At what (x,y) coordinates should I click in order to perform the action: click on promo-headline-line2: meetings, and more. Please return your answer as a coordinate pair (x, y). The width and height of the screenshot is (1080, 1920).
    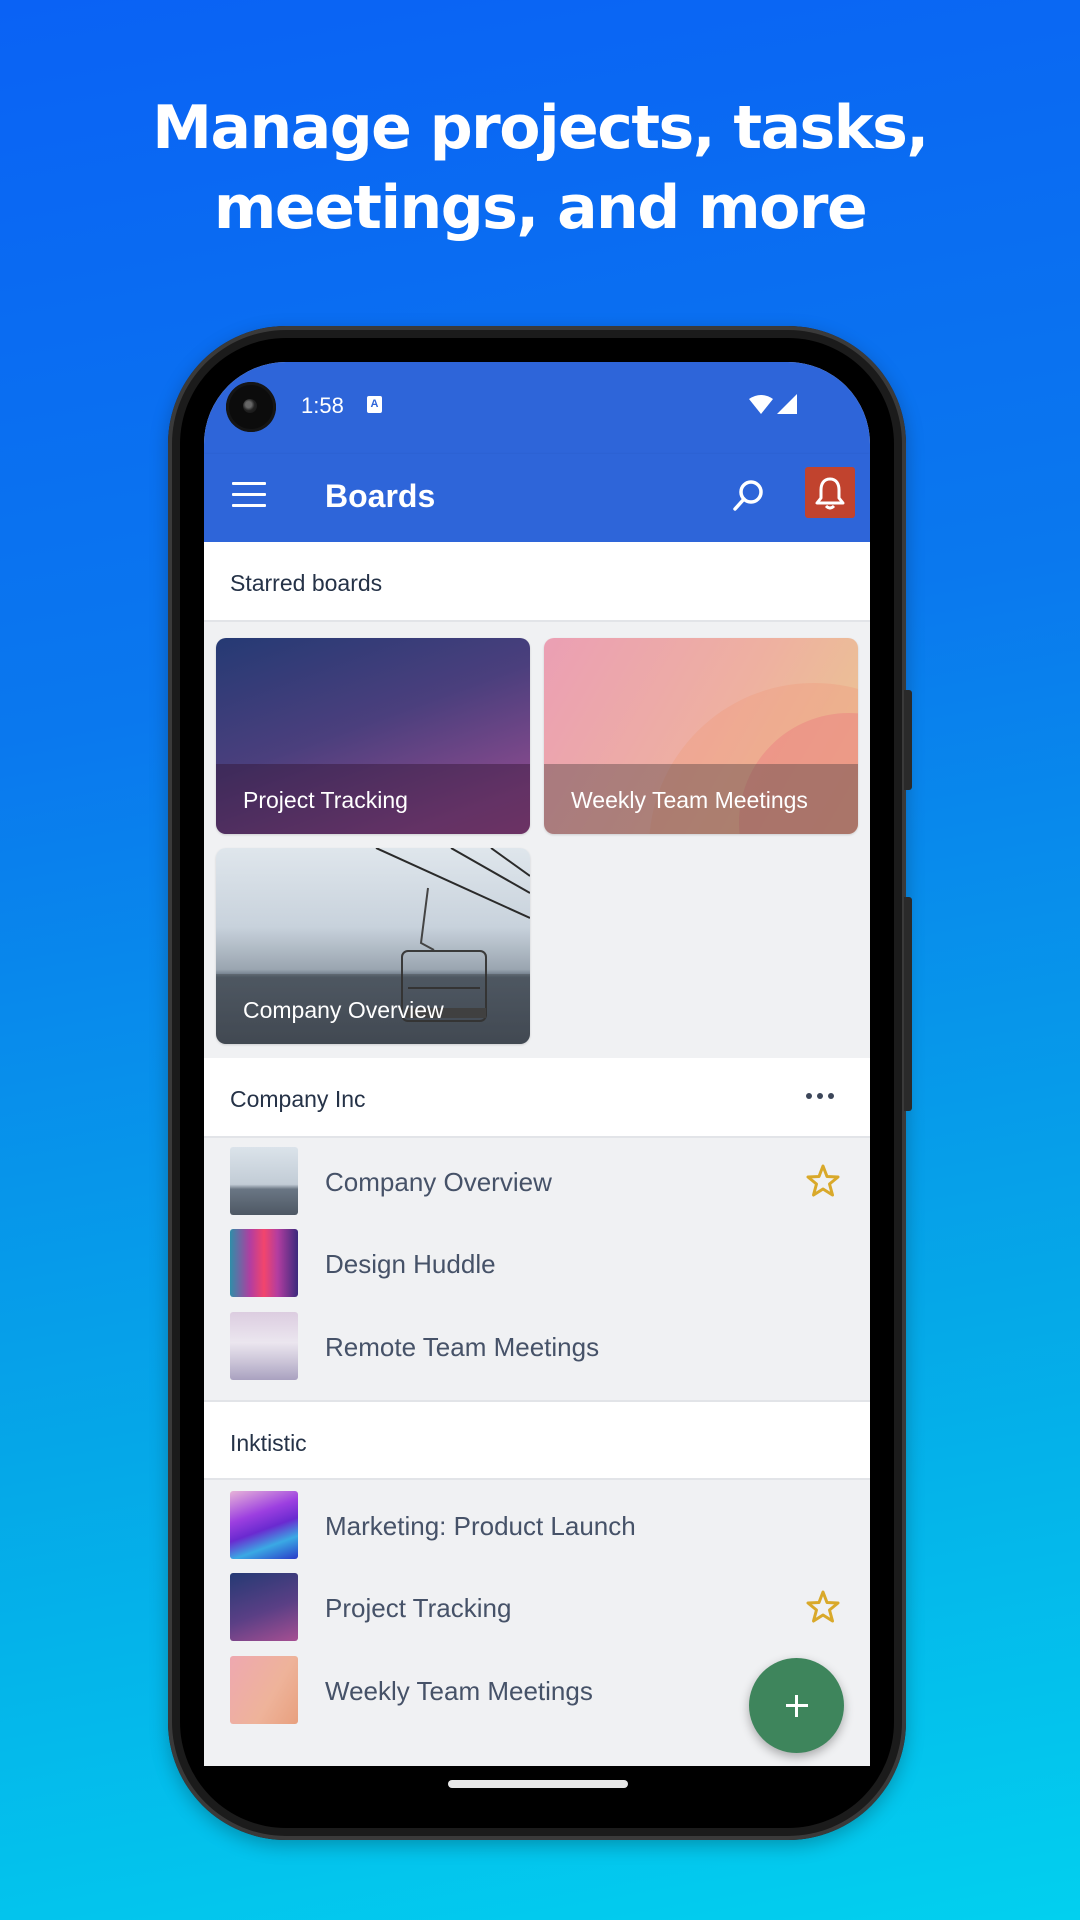
    Looking at the image, I should click on (540, 208).